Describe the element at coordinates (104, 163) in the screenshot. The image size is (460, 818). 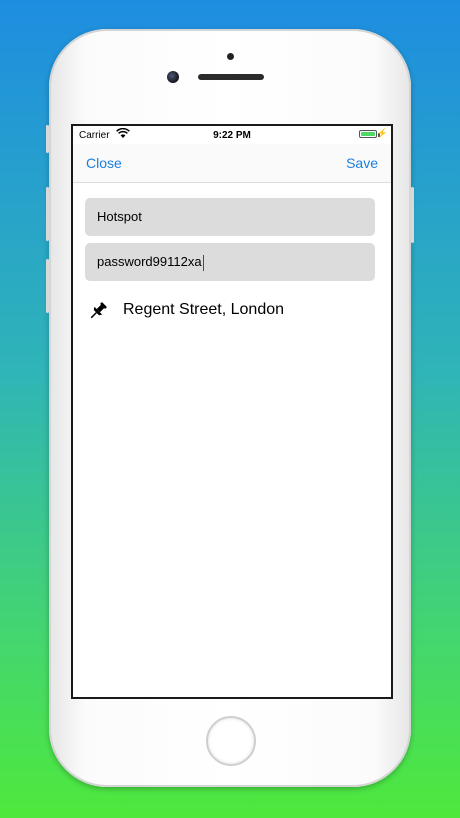
I see `close-button: Close` at that location.